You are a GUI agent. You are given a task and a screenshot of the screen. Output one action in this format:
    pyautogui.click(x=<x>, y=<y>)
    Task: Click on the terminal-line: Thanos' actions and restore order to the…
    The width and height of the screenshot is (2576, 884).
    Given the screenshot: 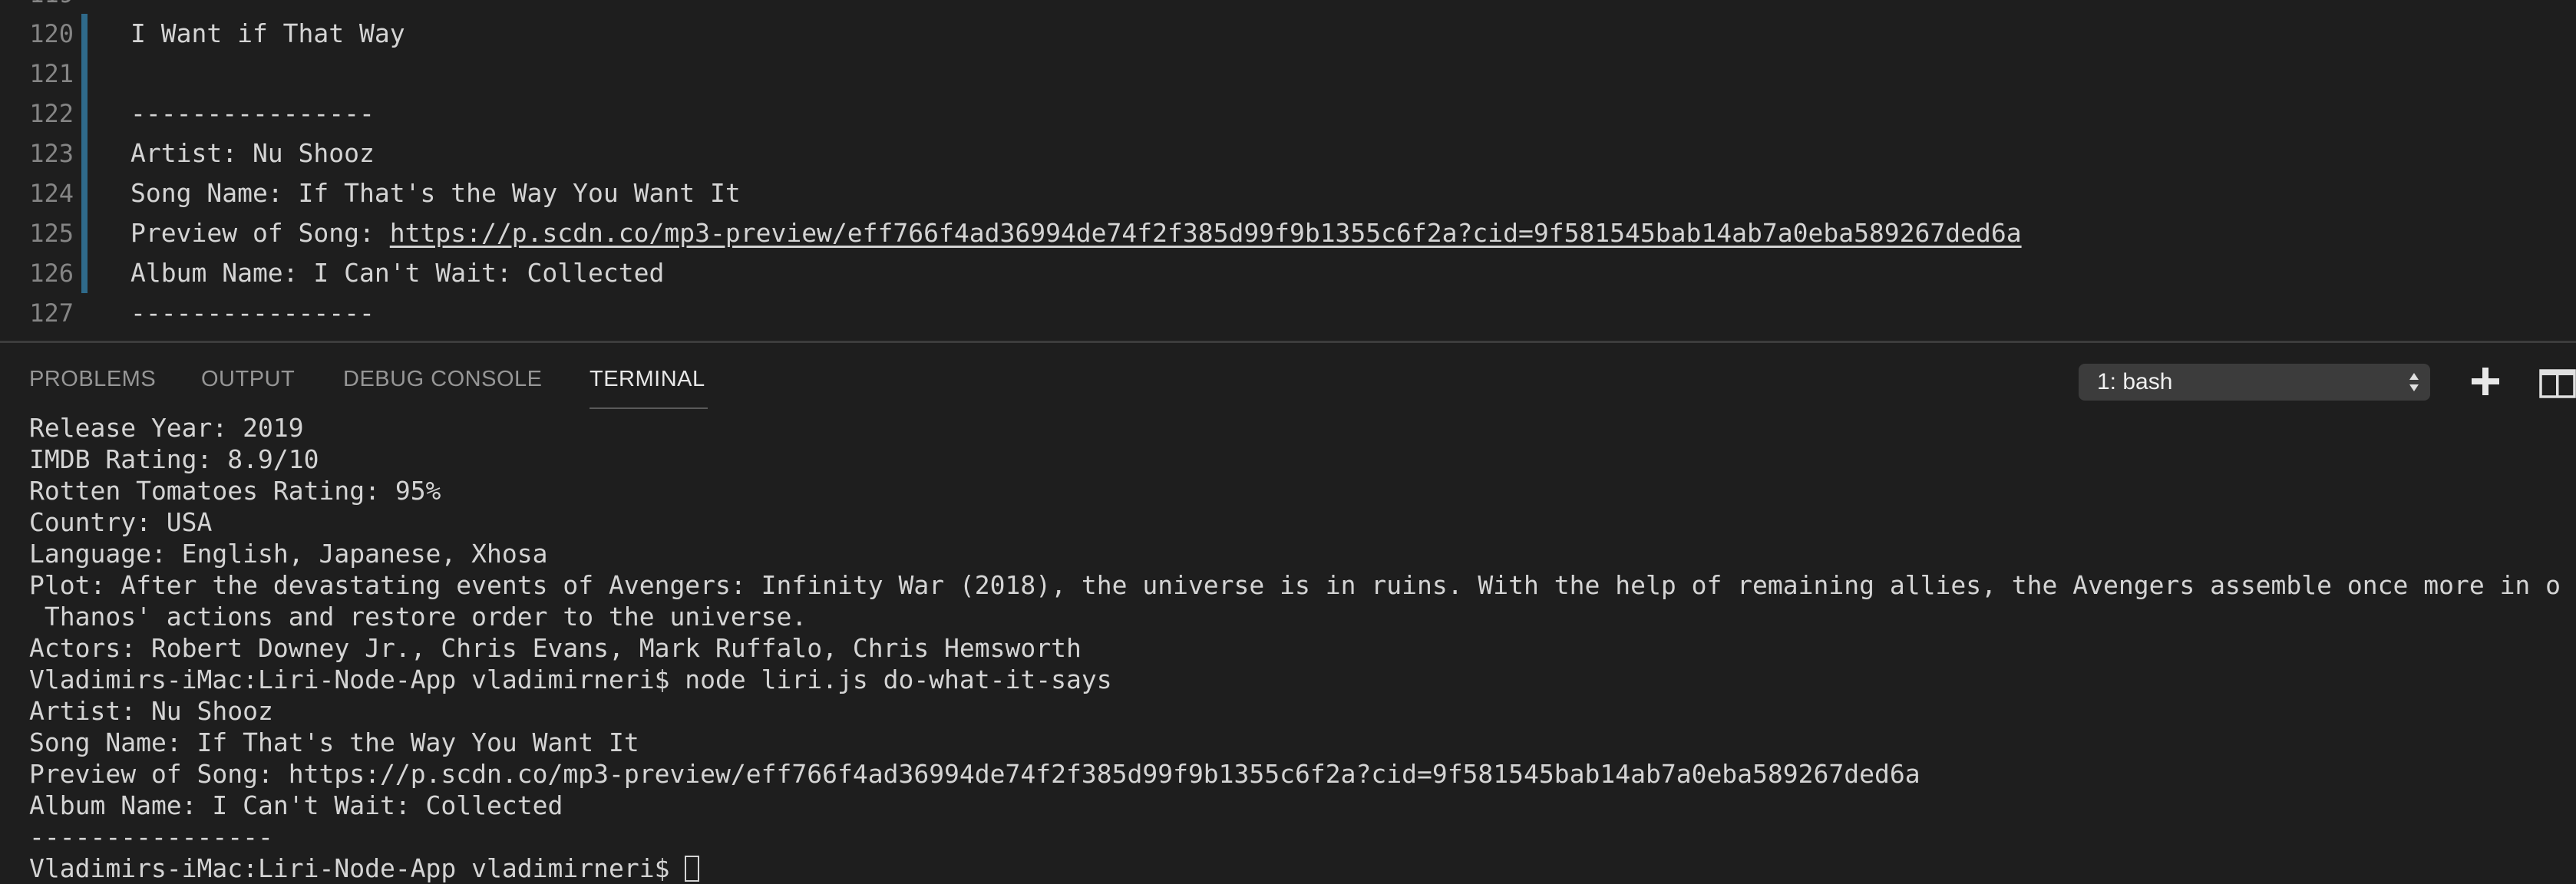 What is the action you would take?
    pyautogui.click(x=418, y=617)
    